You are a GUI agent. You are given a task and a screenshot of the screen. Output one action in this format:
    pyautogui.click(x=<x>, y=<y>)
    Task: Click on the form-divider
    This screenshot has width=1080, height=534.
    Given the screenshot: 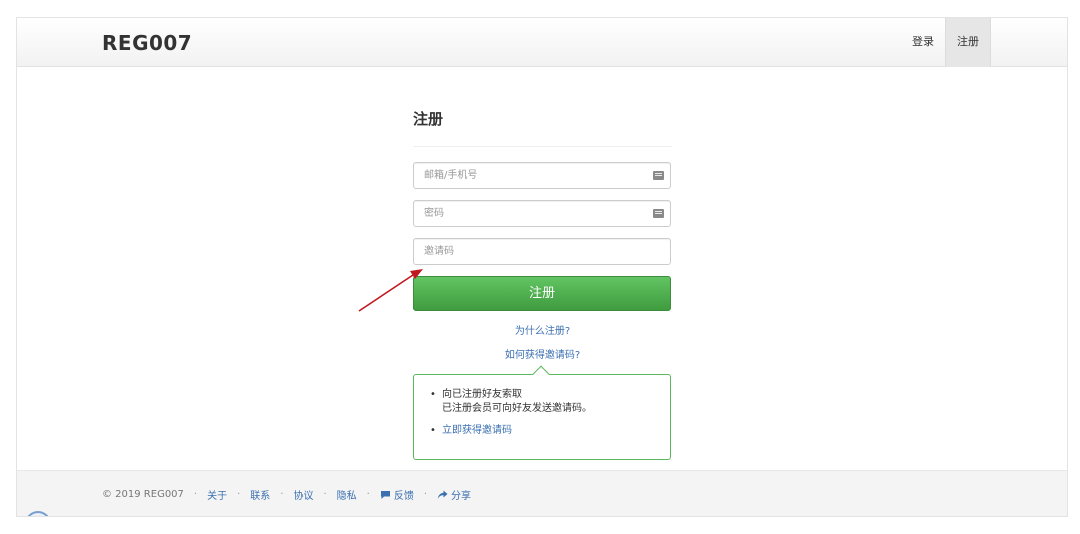 What is the action you would take?
    pyautogui.click(x=542, y=146)
    